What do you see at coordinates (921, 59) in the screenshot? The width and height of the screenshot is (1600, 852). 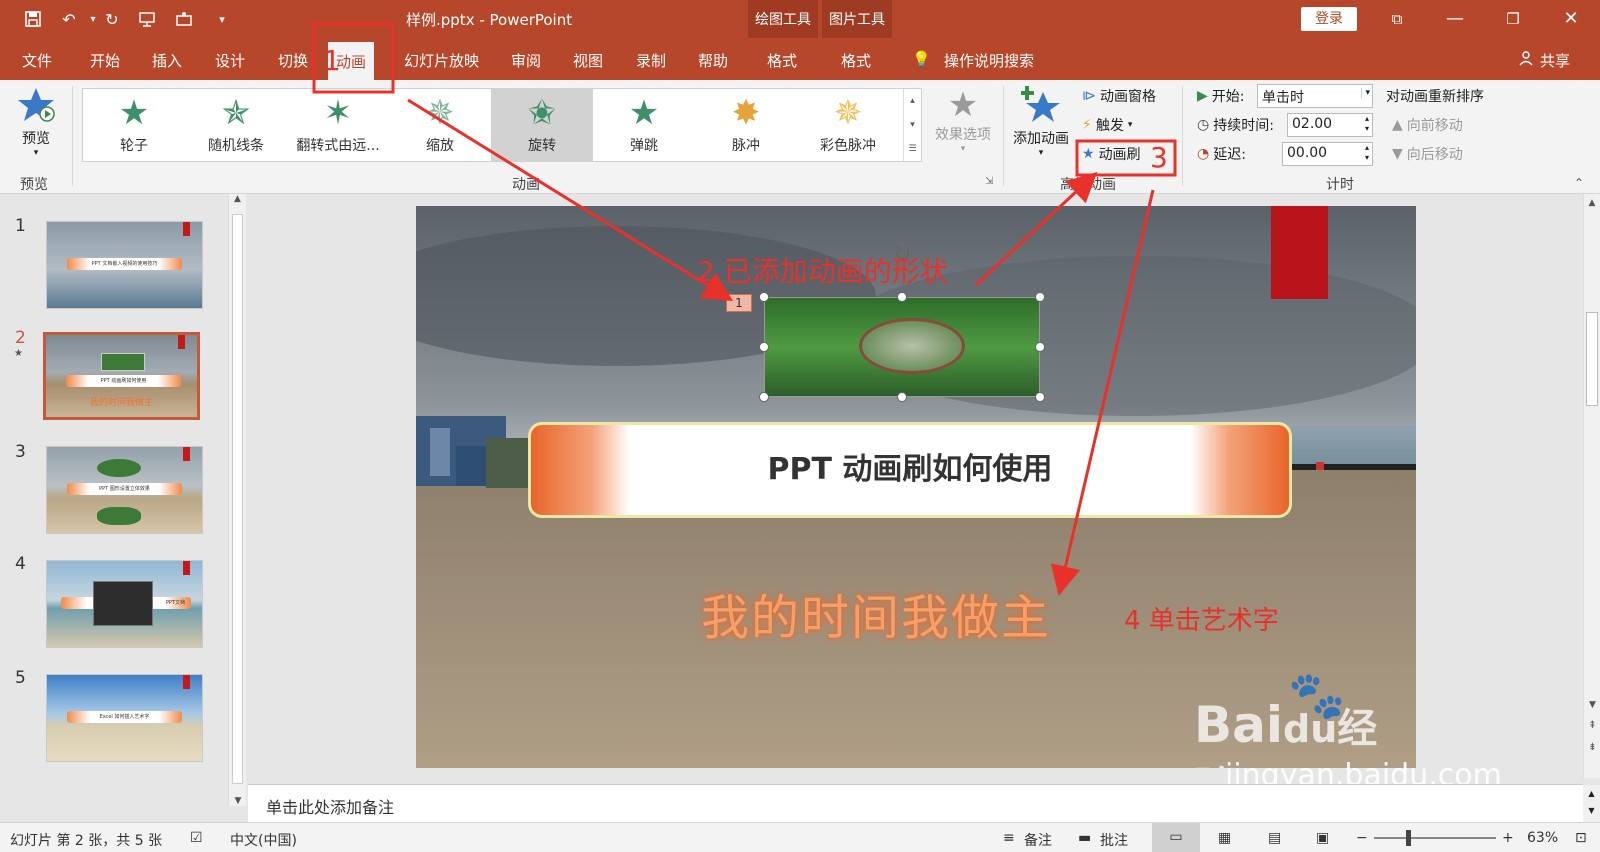 I see `lightbulb-icon: 💡` at bounding box center [921, 59].